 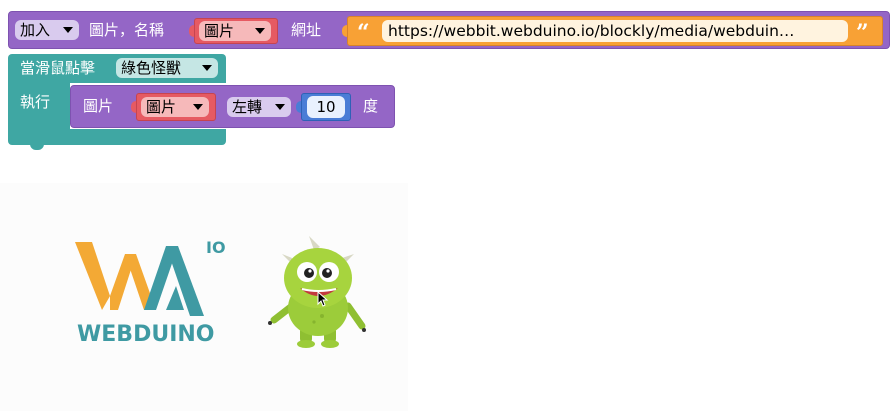 What do you see at coordinates (151, 68) in the screenshot?
I see `click-target-label: 綠色怪獸` at bounding box center [151, 68].